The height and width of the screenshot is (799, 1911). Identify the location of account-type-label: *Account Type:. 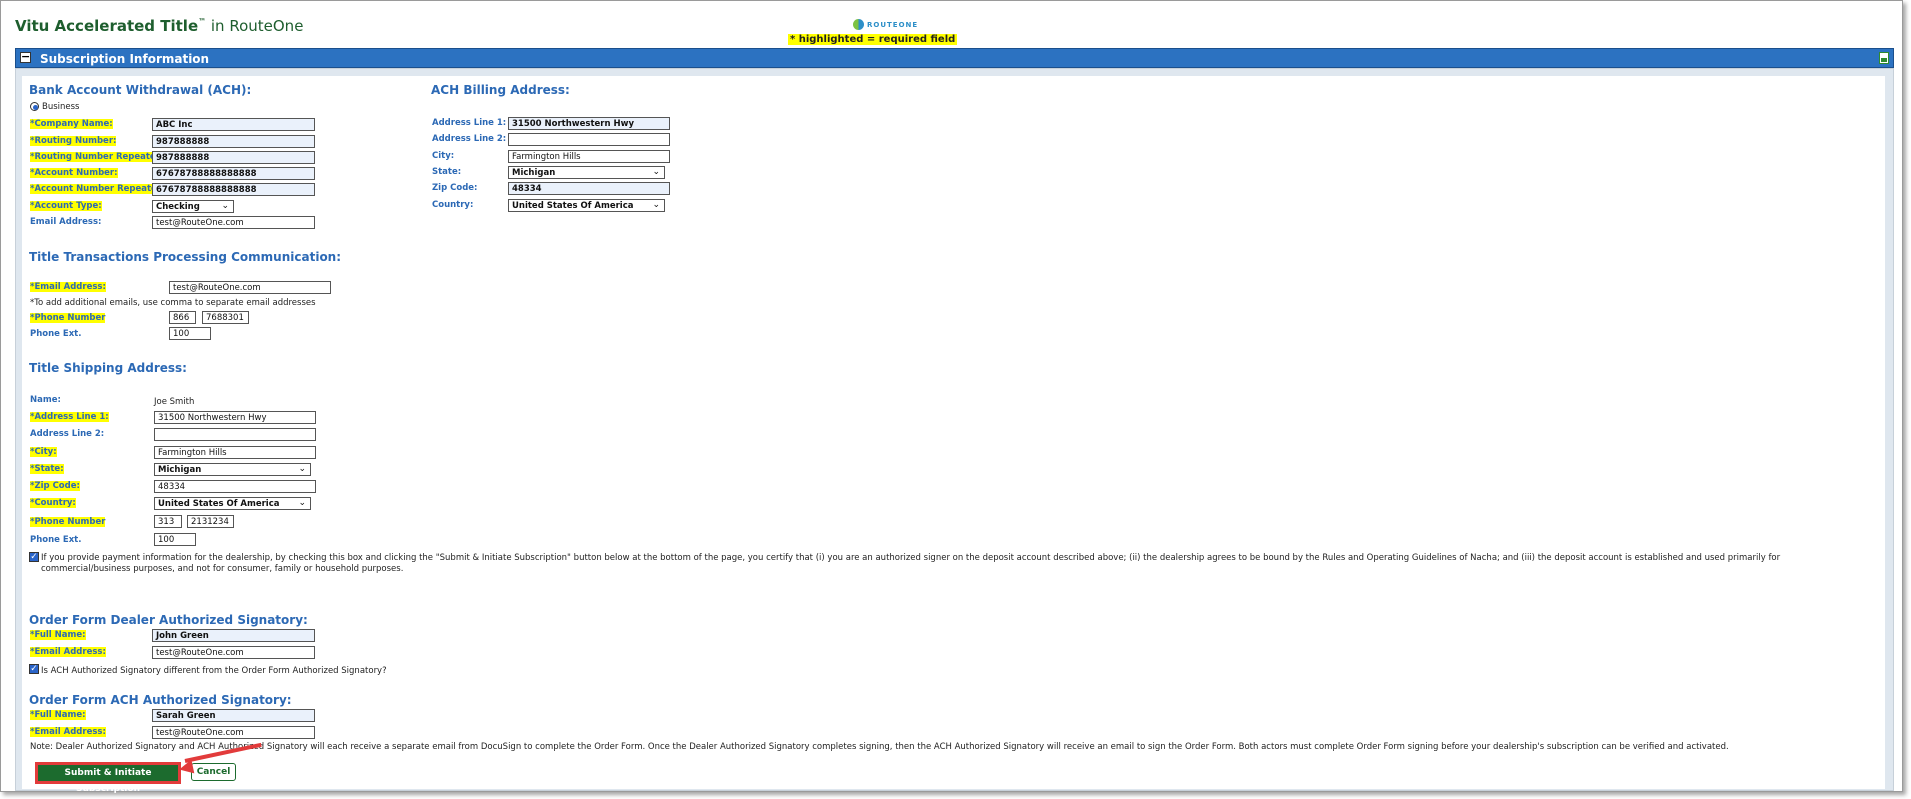
(66, 206).